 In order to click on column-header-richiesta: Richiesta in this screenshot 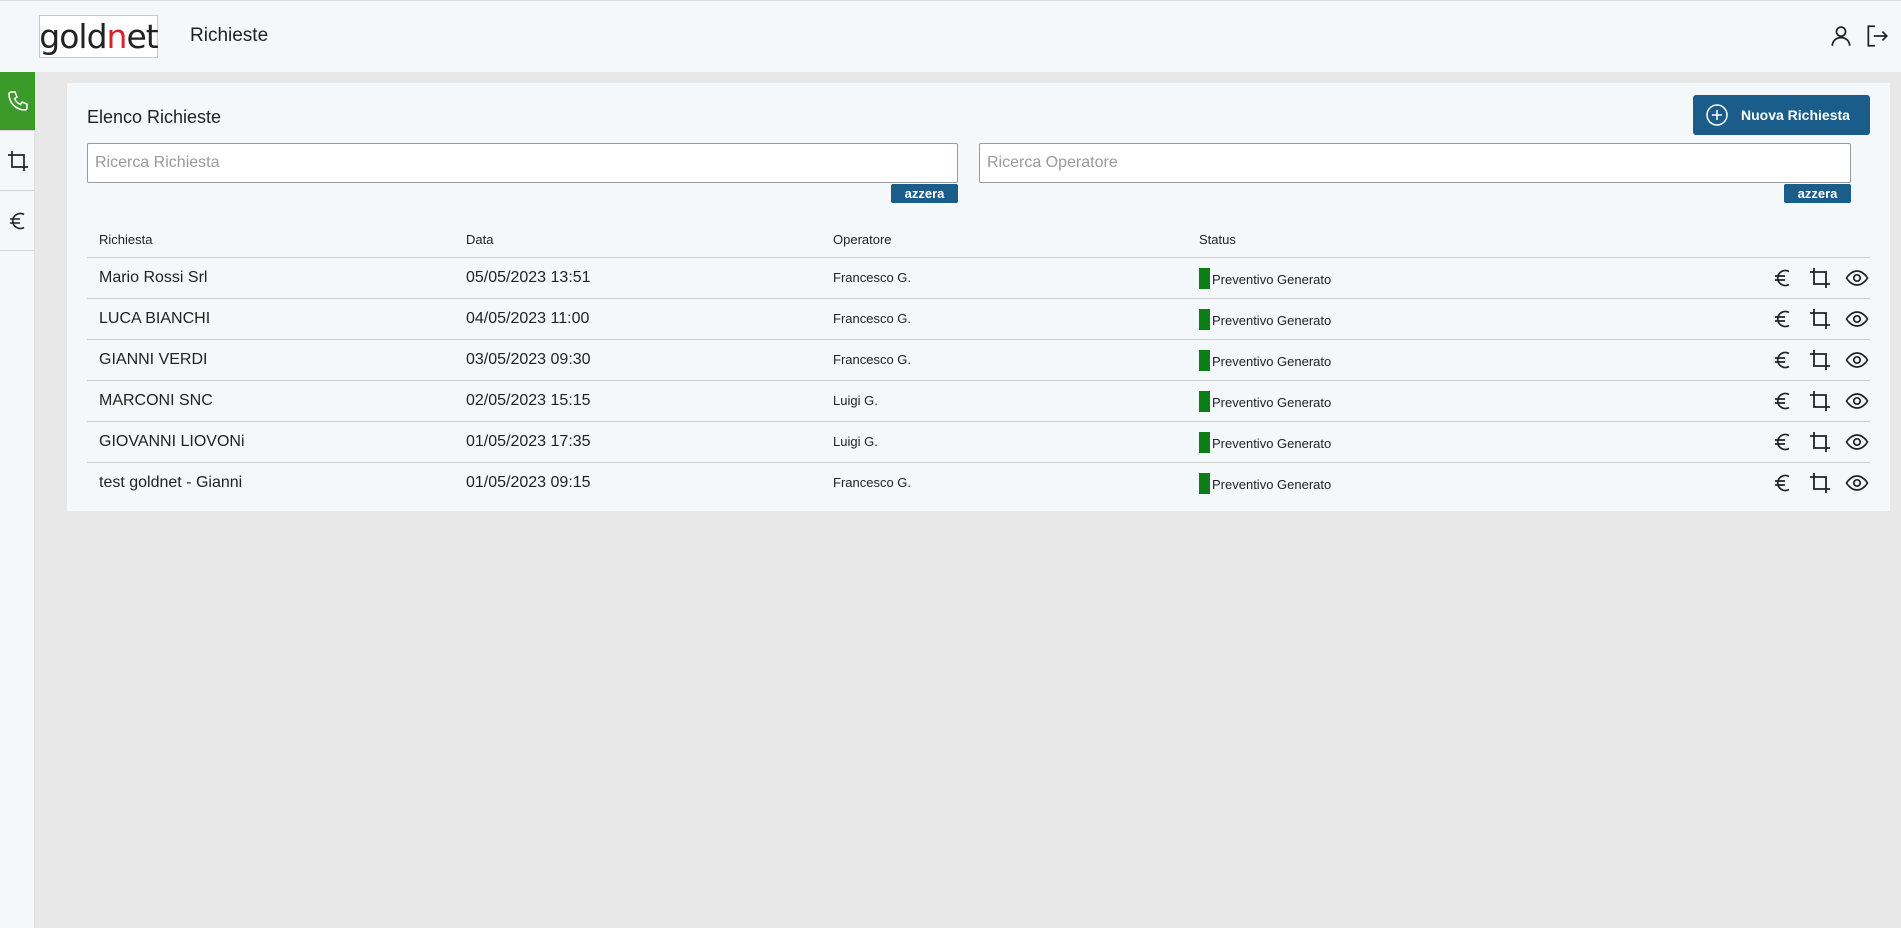, I will do `click(125, 239)`.